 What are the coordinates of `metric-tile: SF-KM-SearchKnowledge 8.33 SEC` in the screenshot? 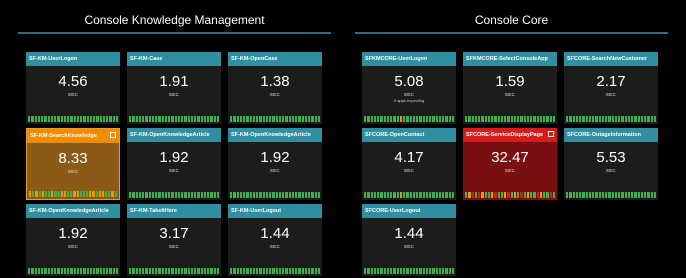 It's located at (73, 164).